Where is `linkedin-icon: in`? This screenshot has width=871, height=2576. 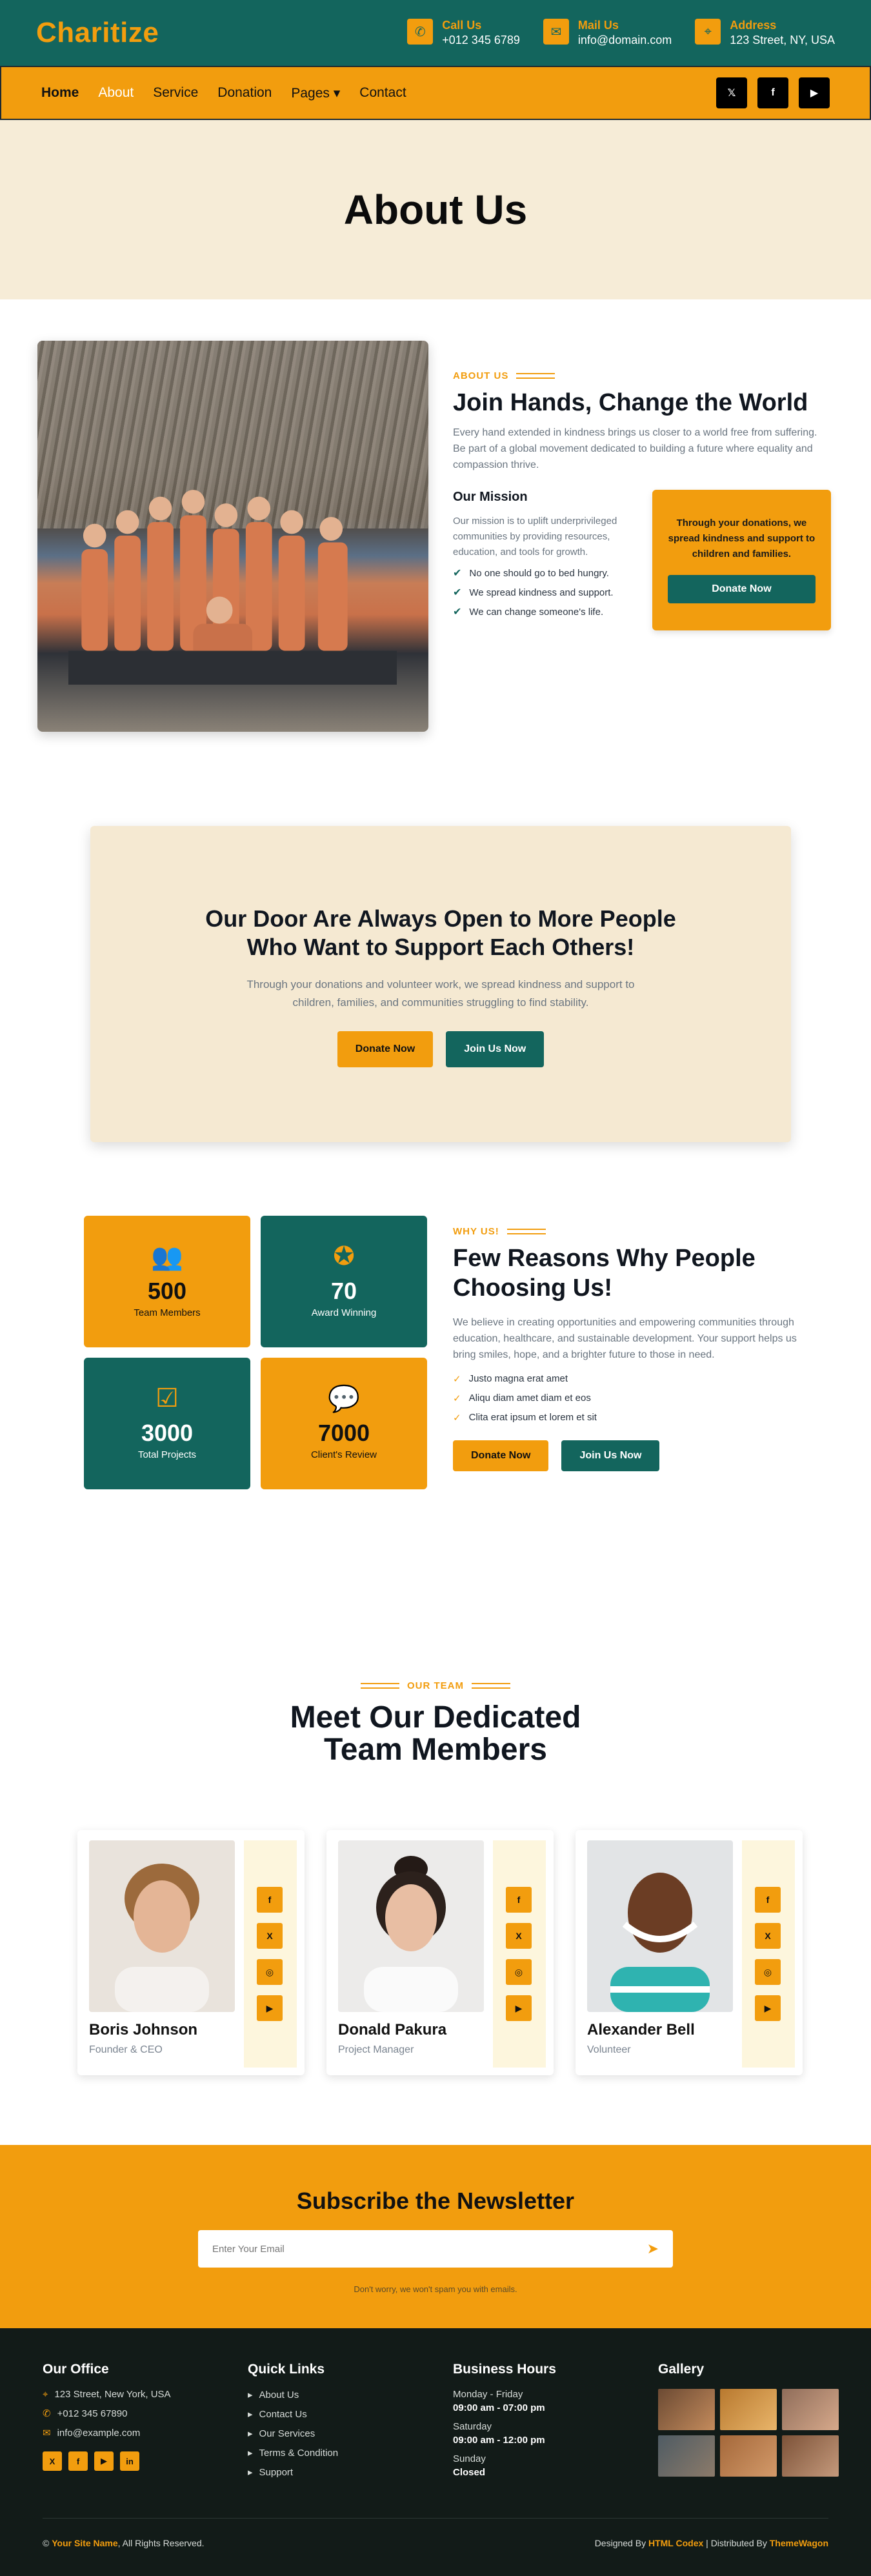
linkedin-icon: in is located at coordinates (129, 2461).